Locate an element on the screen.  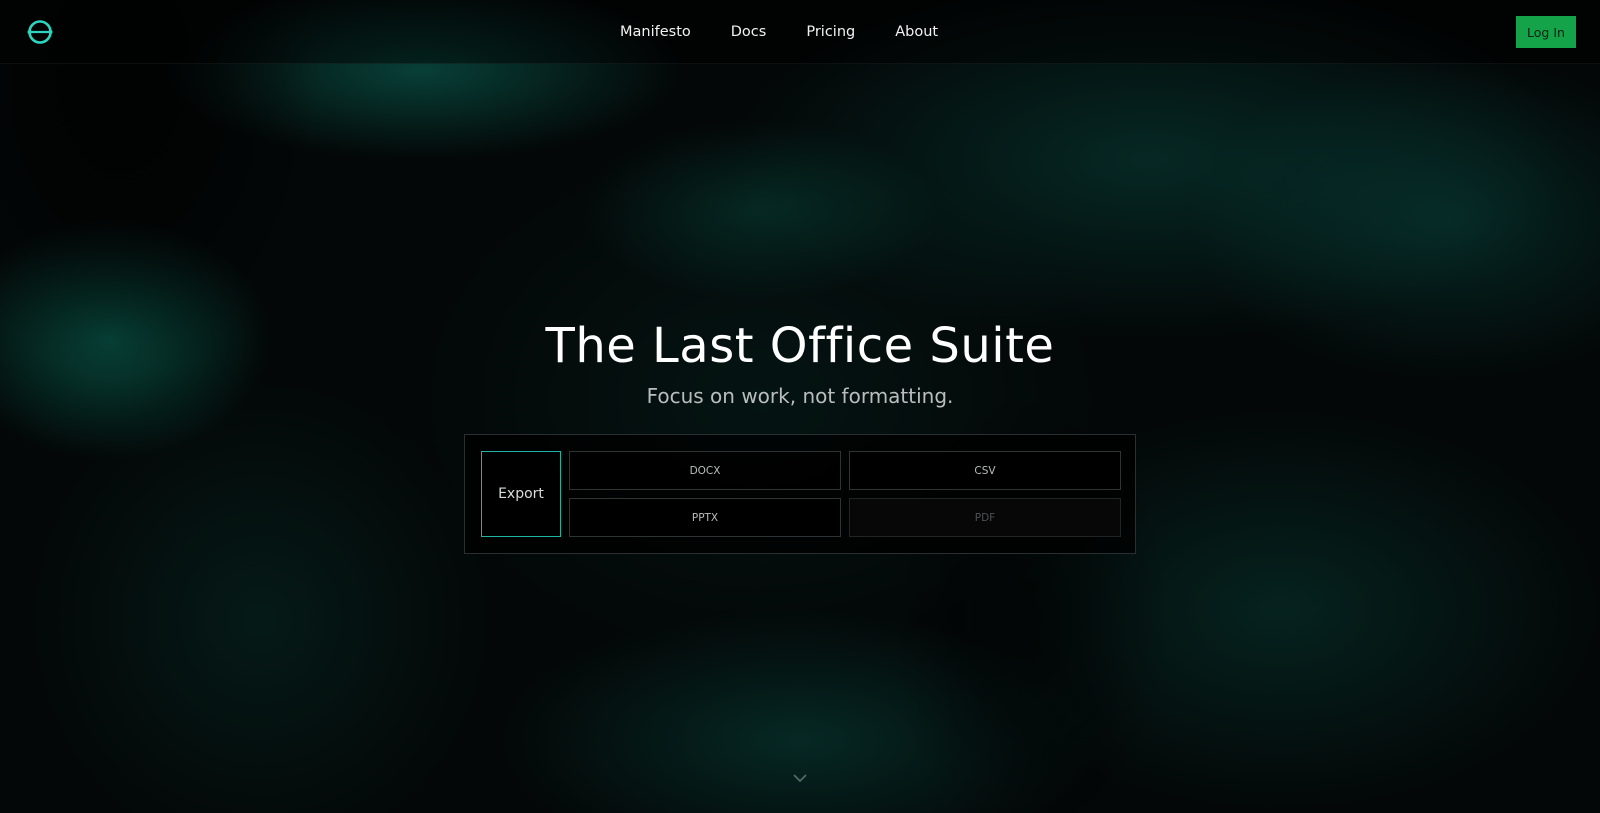
hero-title: The Last Office Suite is located at coordinates (800, 346).